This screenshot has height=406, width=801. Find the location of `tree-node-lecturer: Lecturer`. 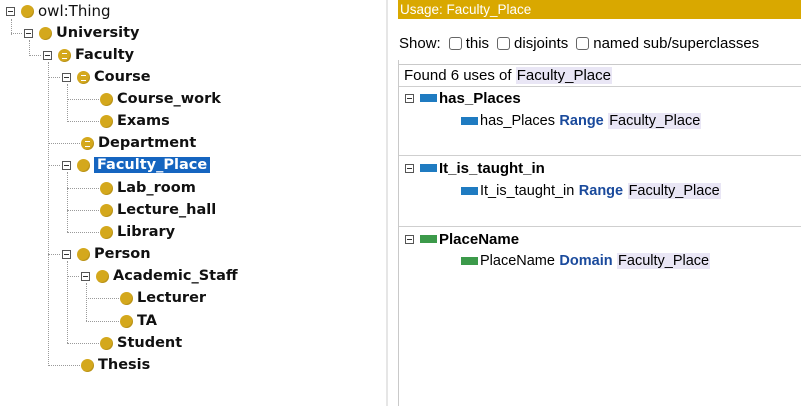

tree-node-lecturer: Lecturer is located at coordinates (163, 298).